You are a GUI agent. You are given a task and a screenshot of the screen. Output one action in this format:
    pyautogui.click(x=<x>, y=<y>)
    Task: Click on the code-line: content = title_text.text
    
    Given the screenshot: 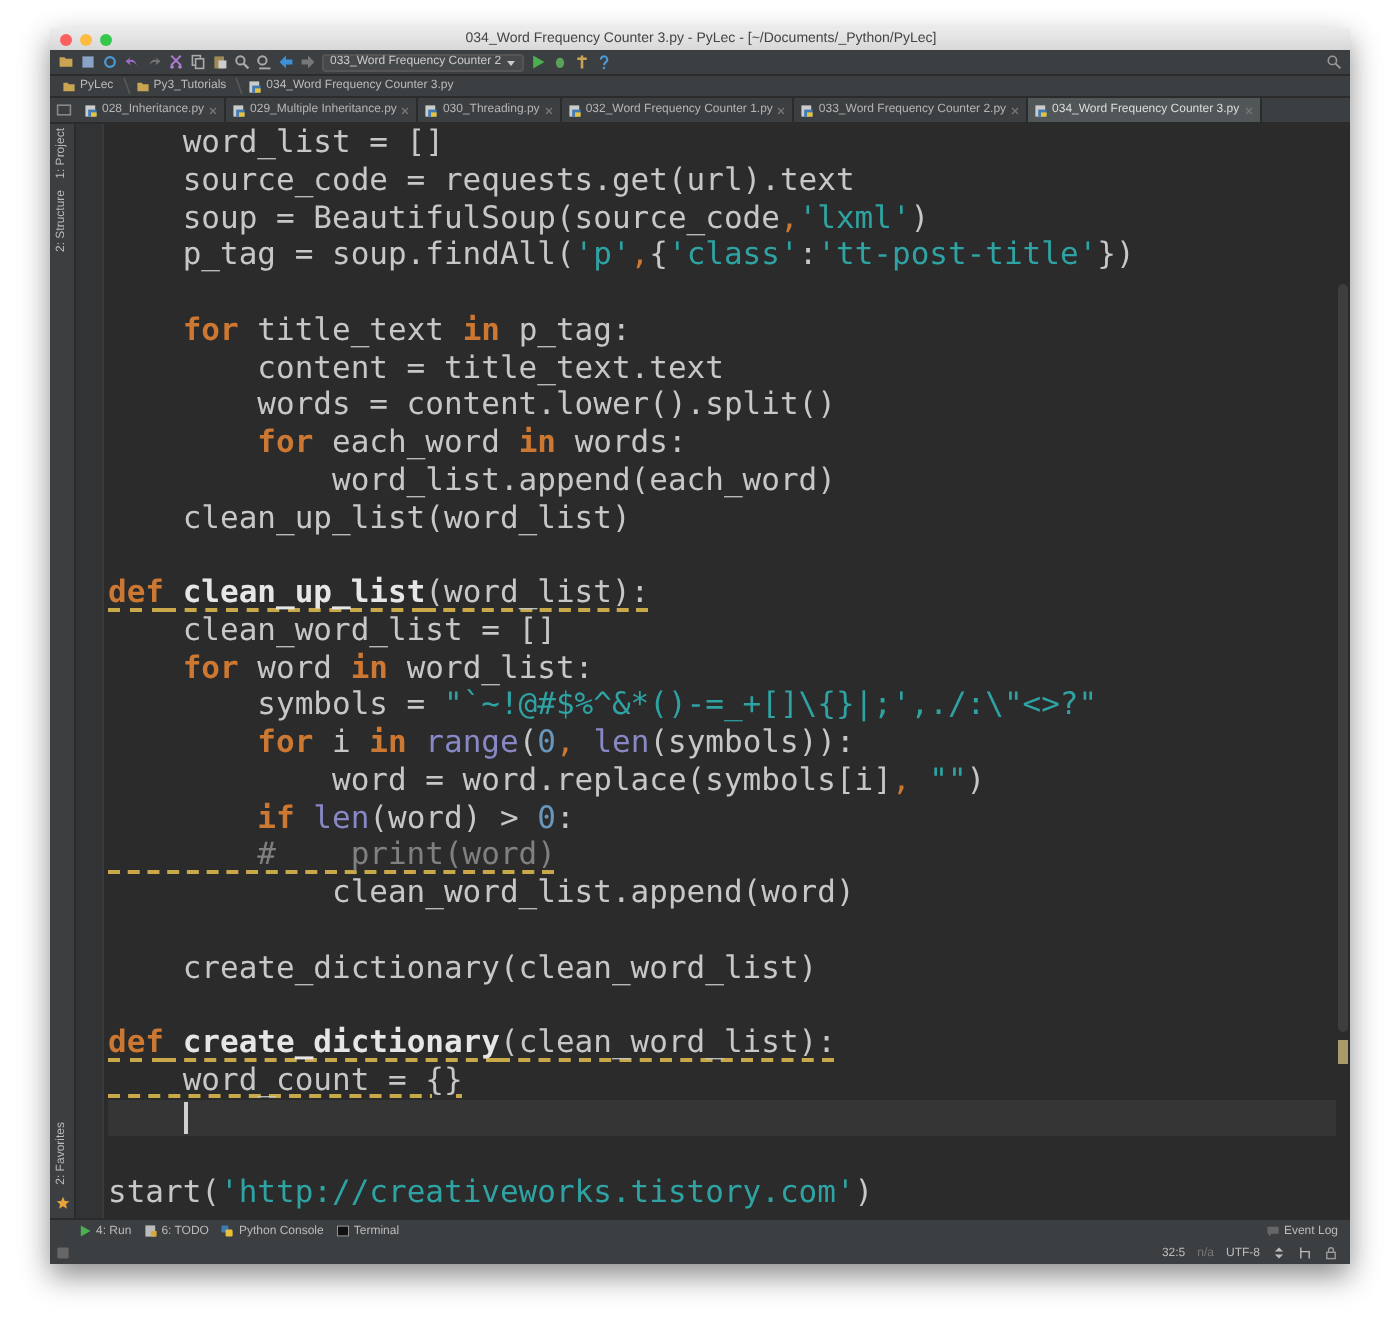 What is the action you would take?
    pyautogui.click(x=489, y=367)
    